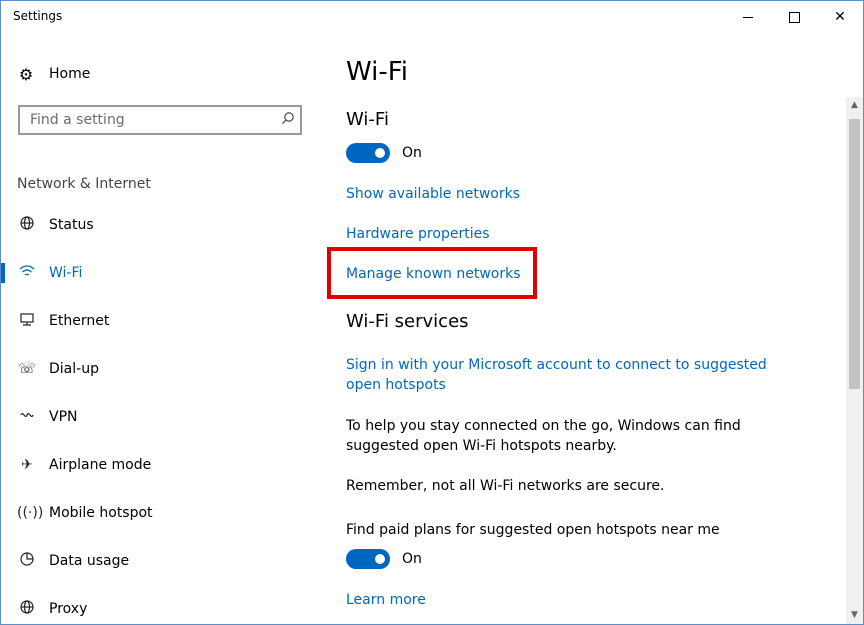  I want to click on maximize-icon, so click(794, 17).